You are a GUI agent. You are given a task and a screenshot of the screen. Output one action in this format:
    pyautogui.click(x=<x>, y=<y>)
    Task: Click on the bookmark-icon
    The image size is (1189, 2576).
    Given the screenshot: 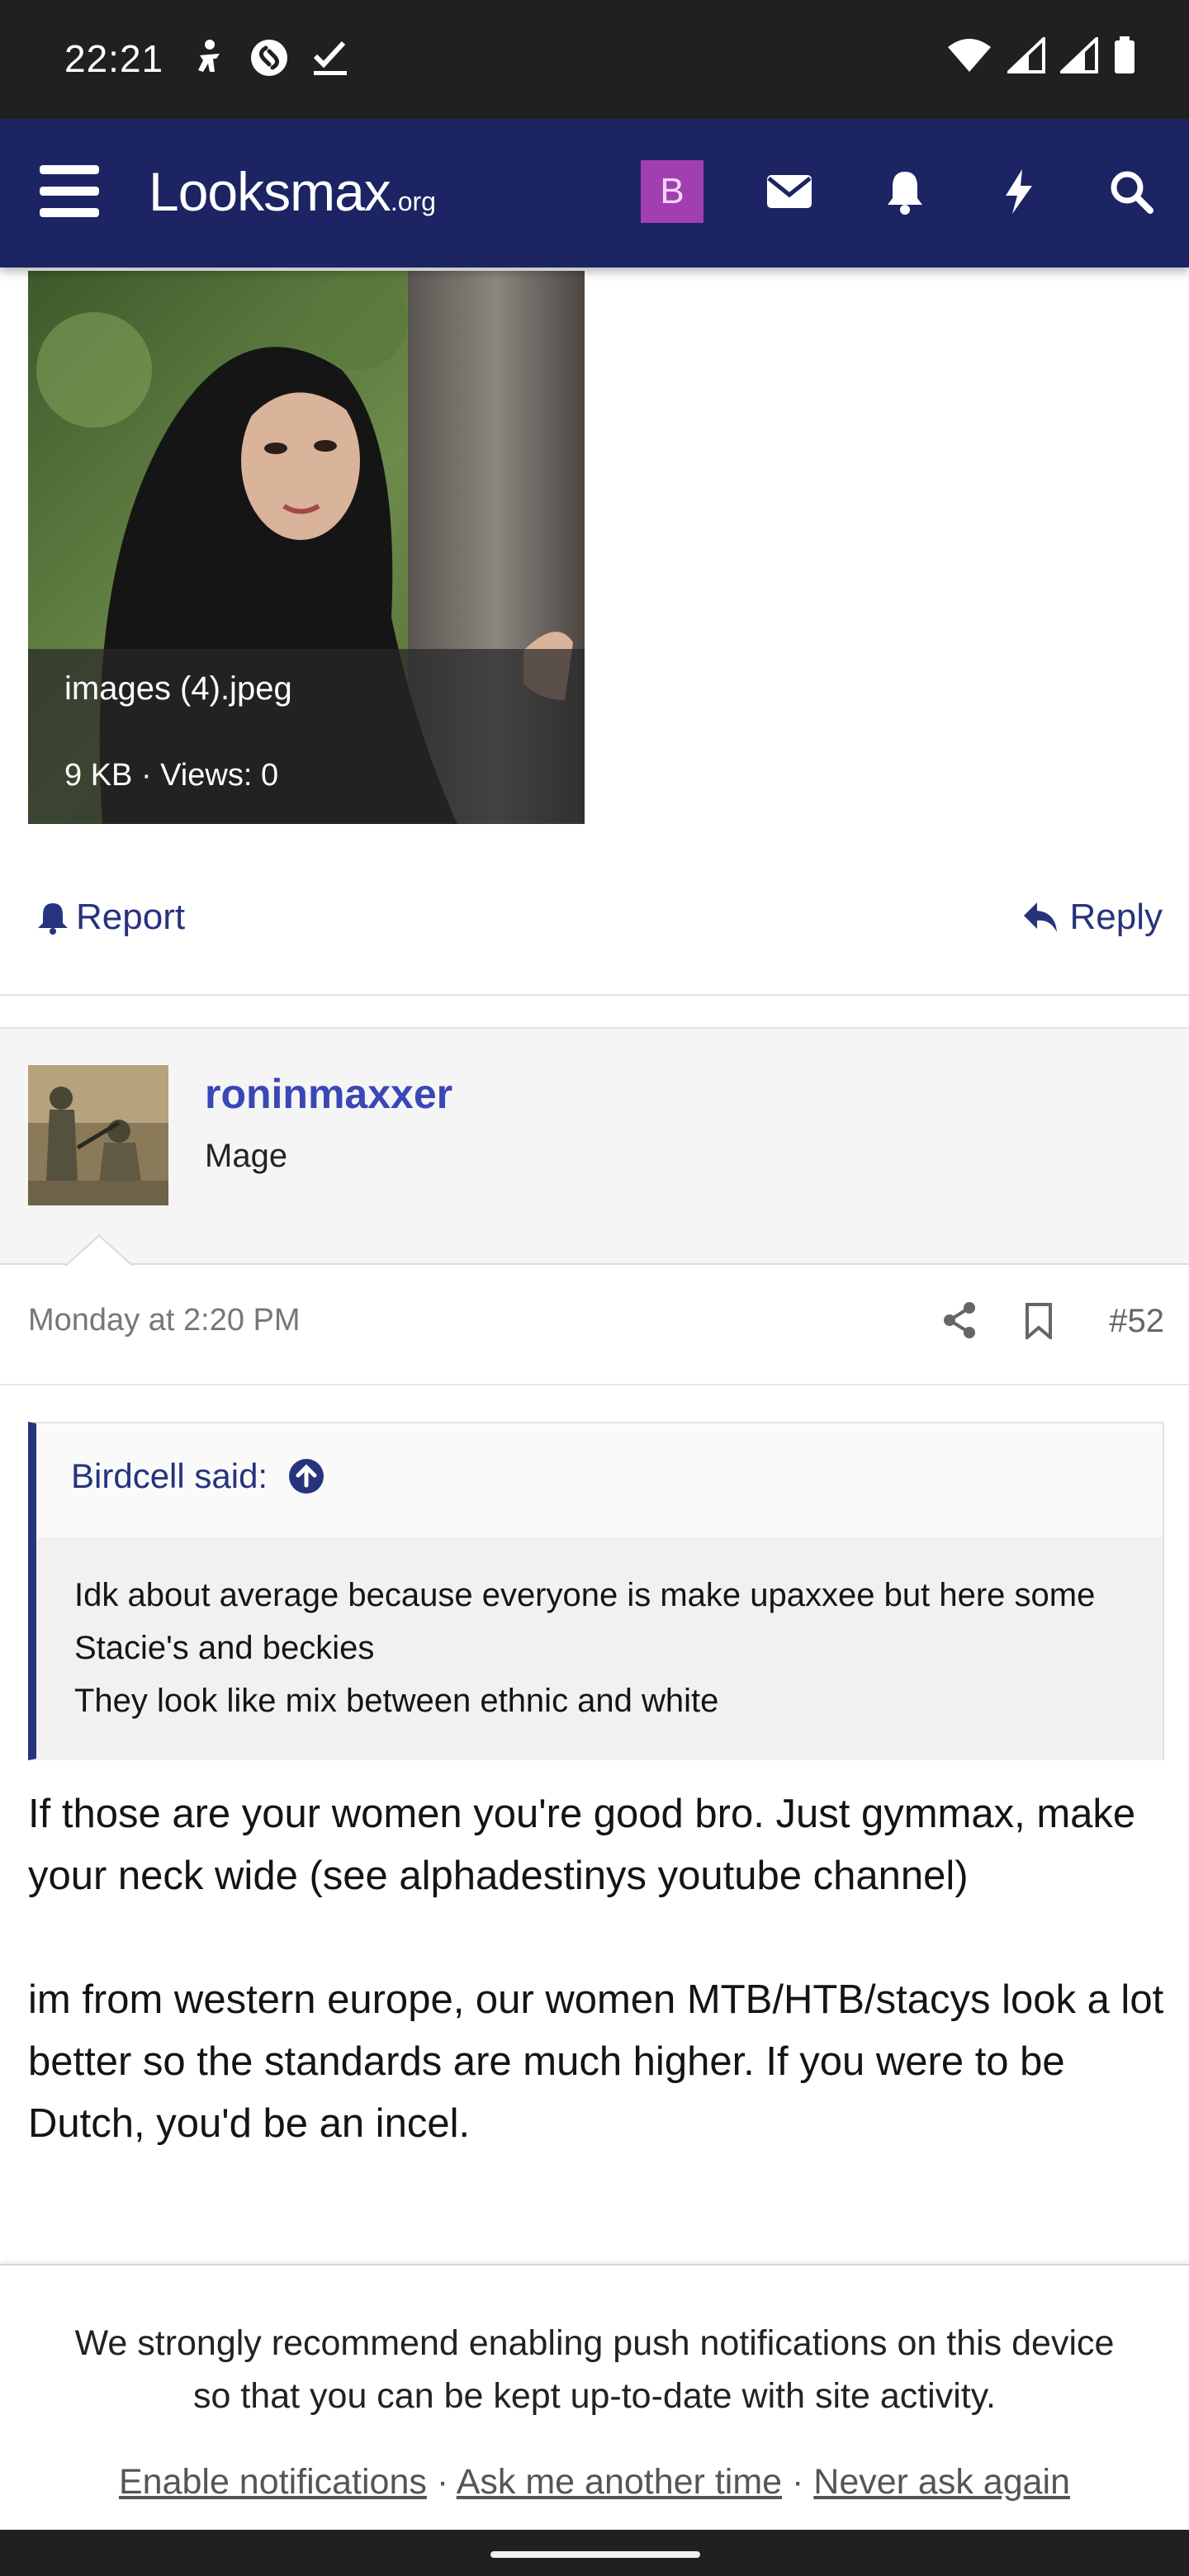 What is the action you would take?
    pyautogui.click(x=1039, y=1323)
    